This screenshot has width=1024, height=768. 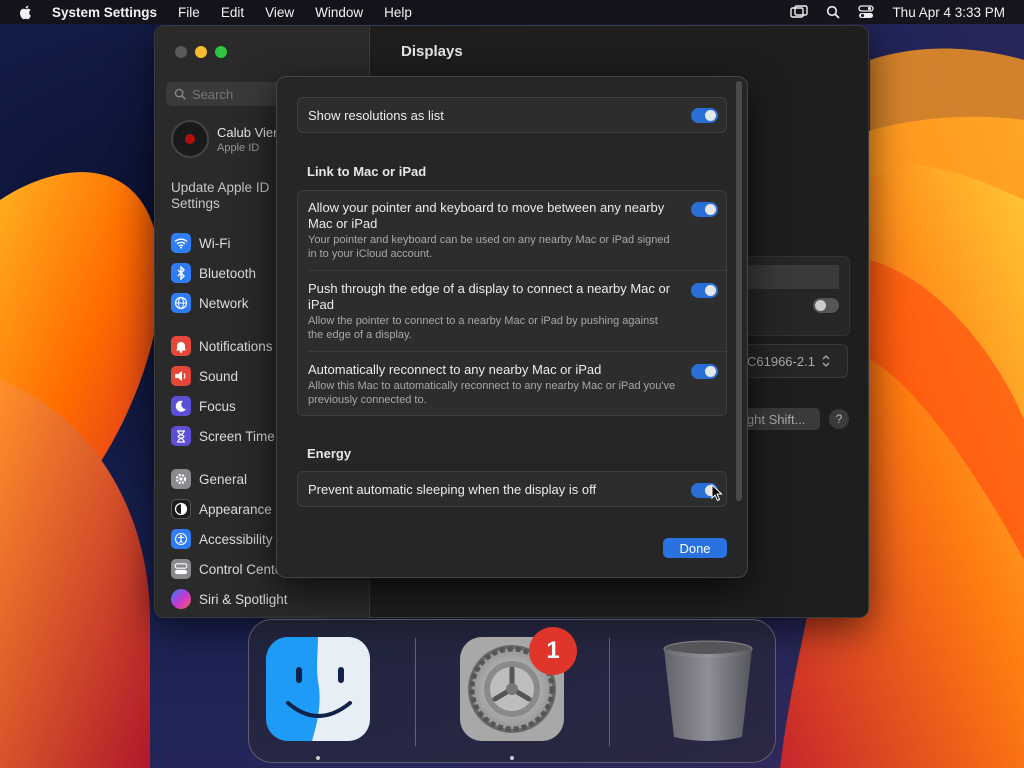 I want to click on sidebar-item-bluetooth: Bluetooth, so click(x=213, y=273).